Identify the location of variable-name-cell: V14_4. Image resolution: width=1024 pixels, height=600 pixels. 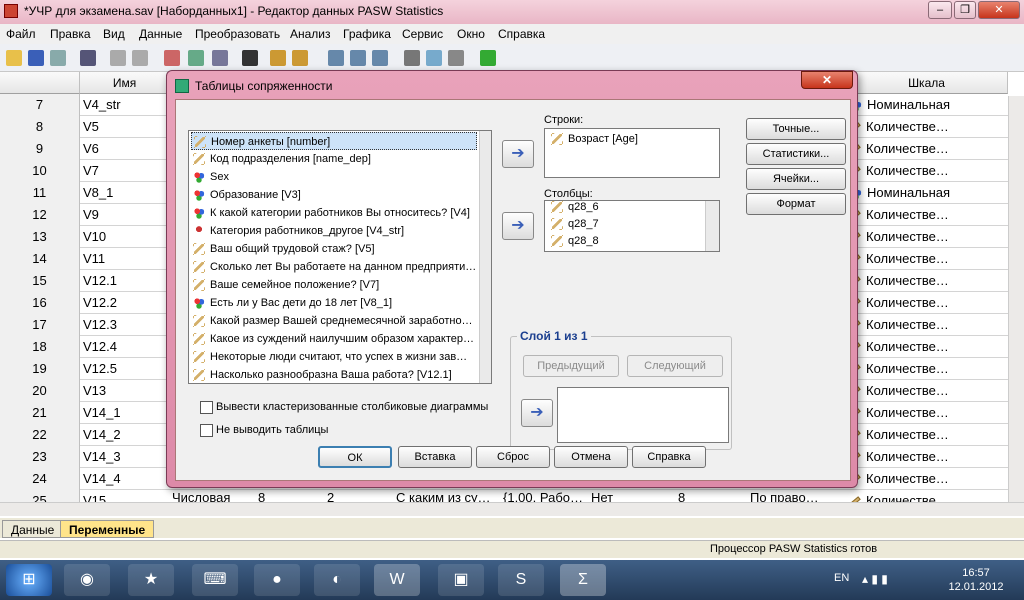
(102, 479).